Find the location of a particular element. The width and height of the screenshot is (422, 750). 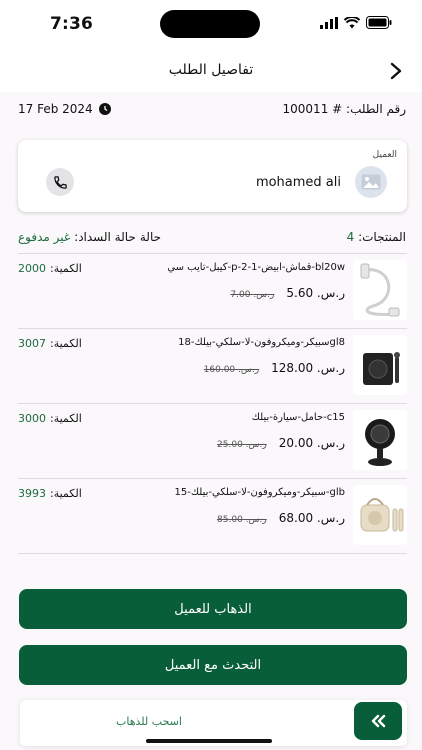

nav-bar: تفاصيل الطلب is located at coordinates (211, 72).